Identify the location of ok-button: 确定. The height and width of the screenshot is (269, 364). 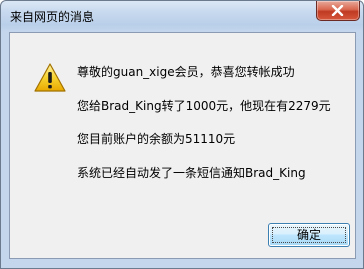
(309, 235).